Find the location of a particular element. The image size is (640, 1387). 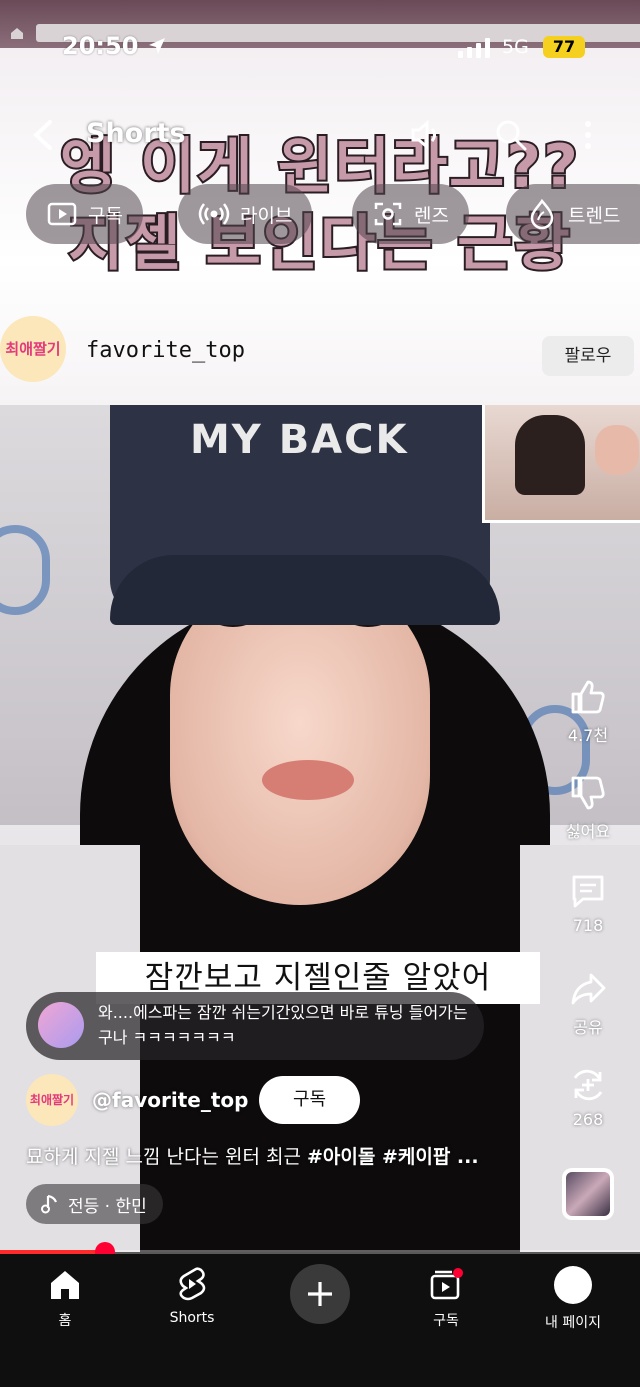

search-icon is located at coordinates (511, 135).